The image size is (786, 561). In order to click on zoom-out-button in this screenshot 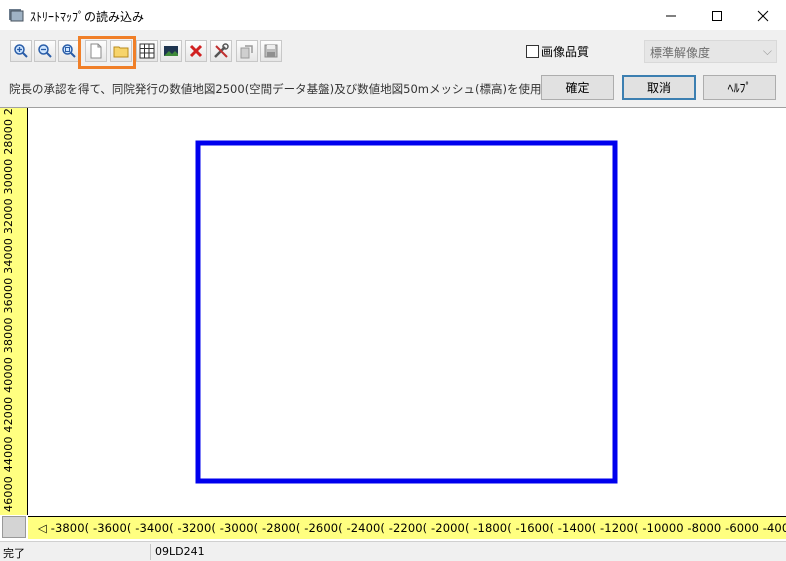, I will do `click(45, 51)`.